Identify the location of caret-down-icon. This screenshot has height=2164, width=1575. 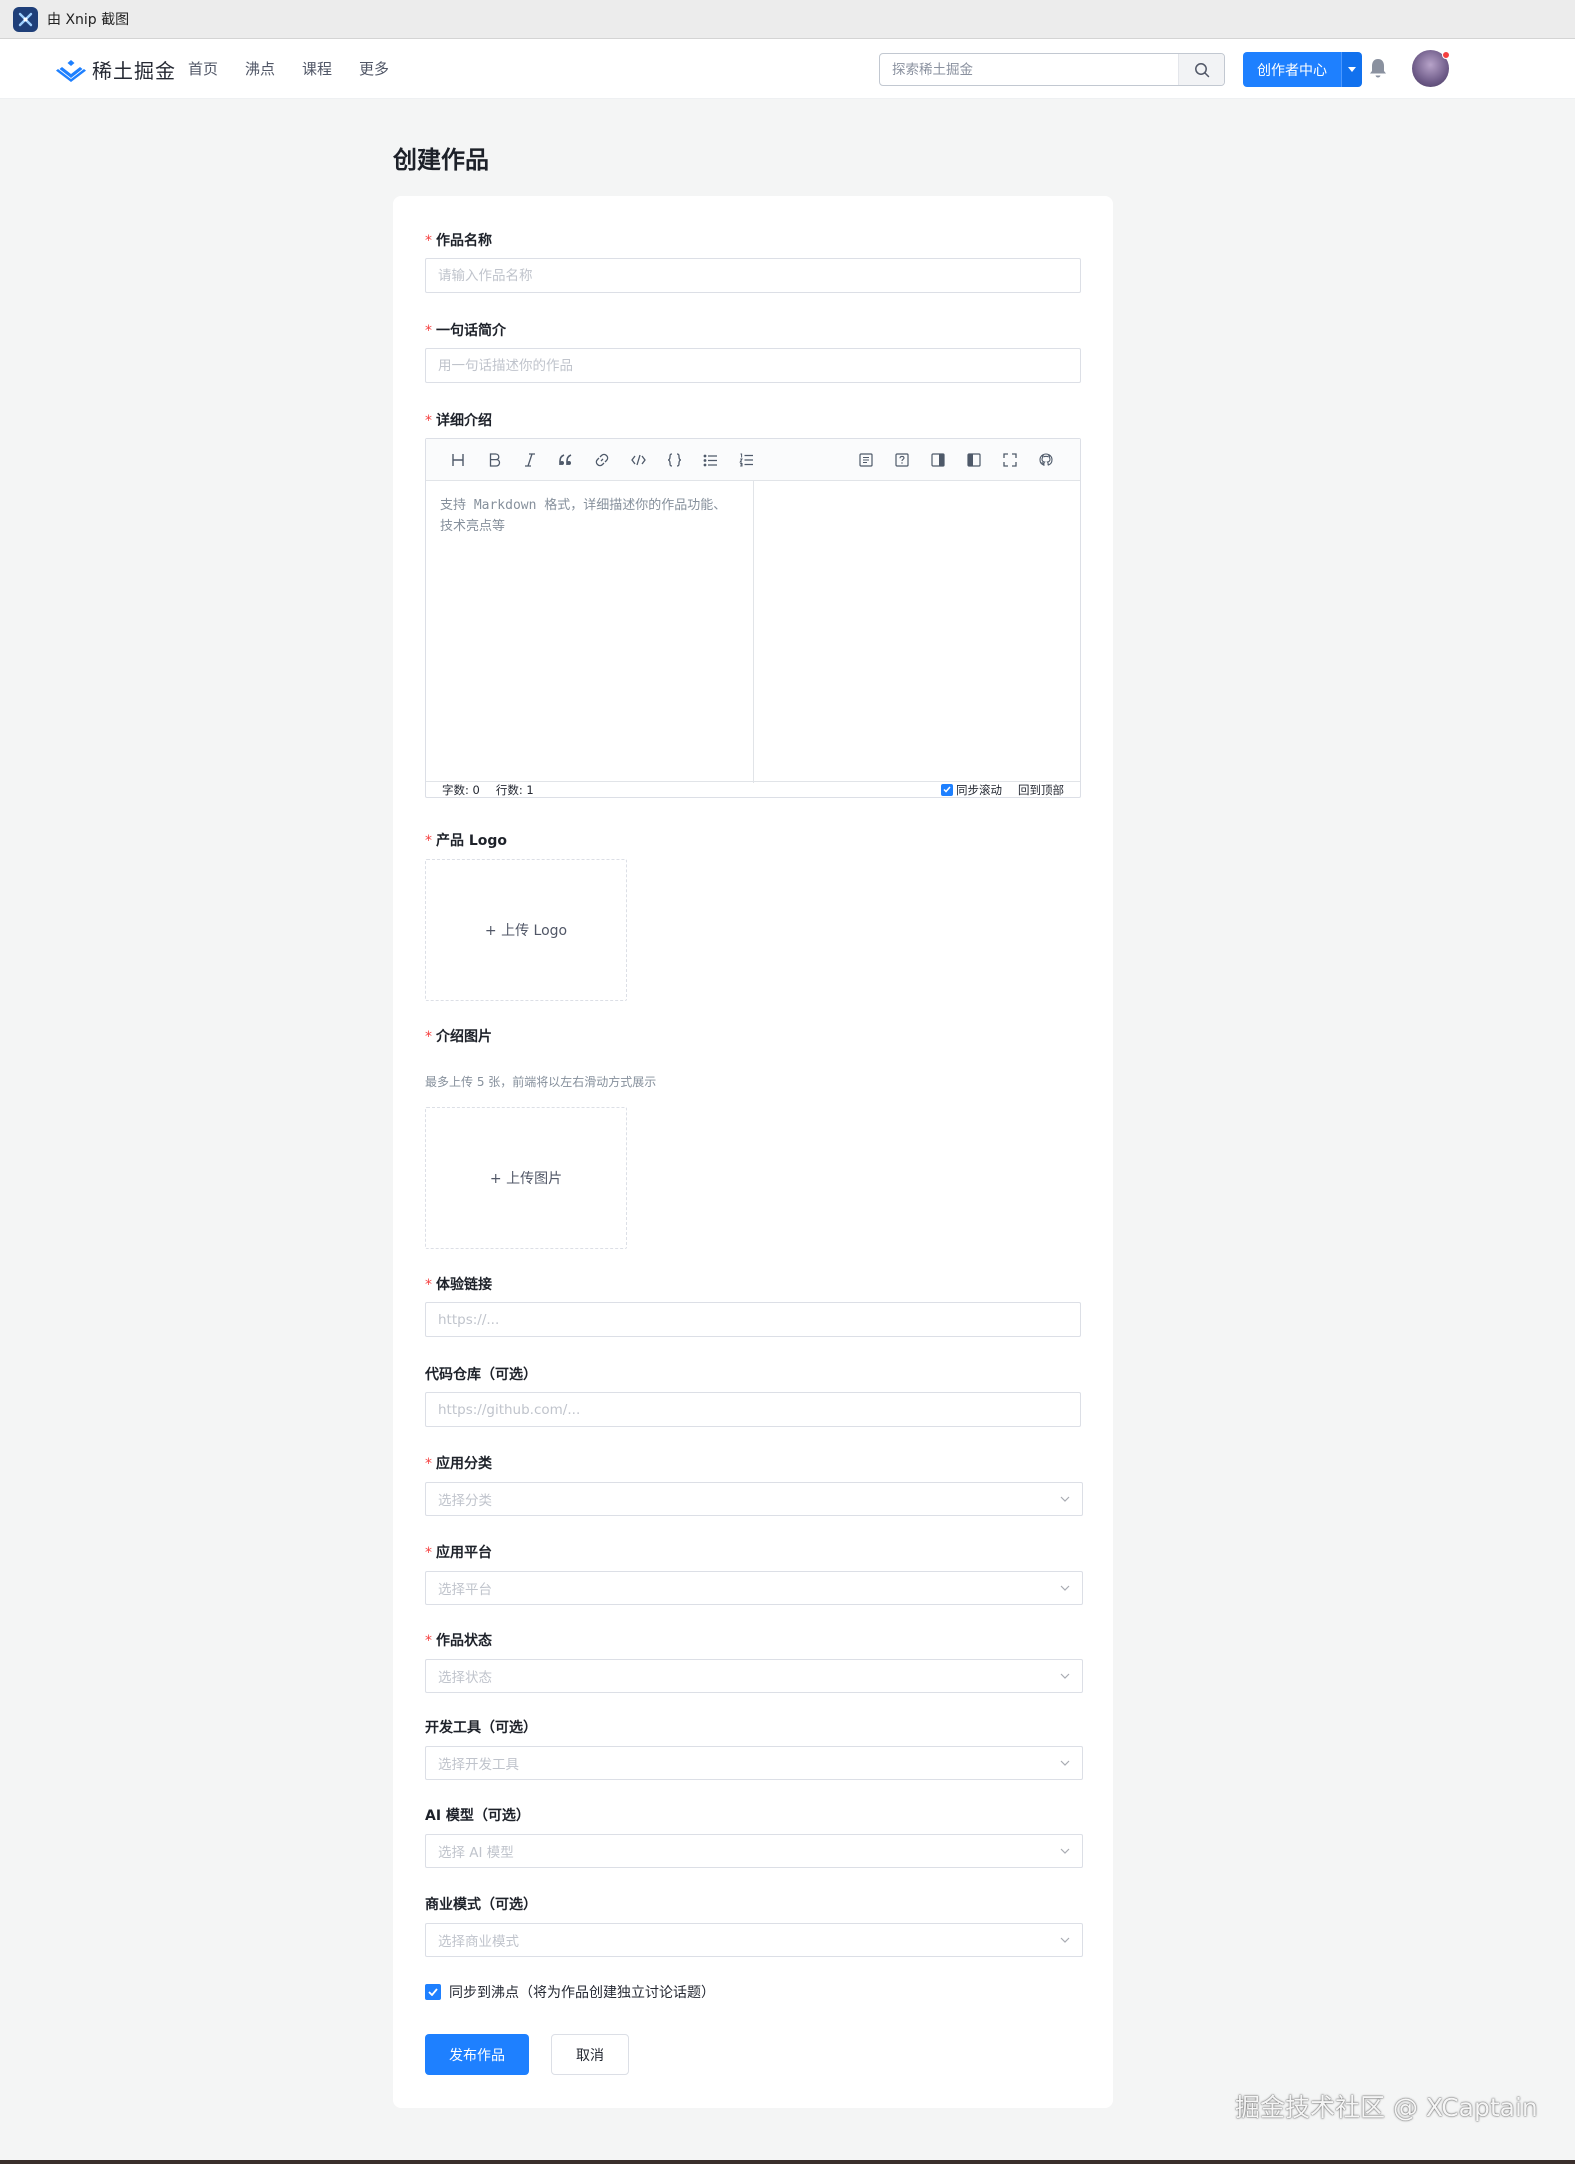
(1352, 69).